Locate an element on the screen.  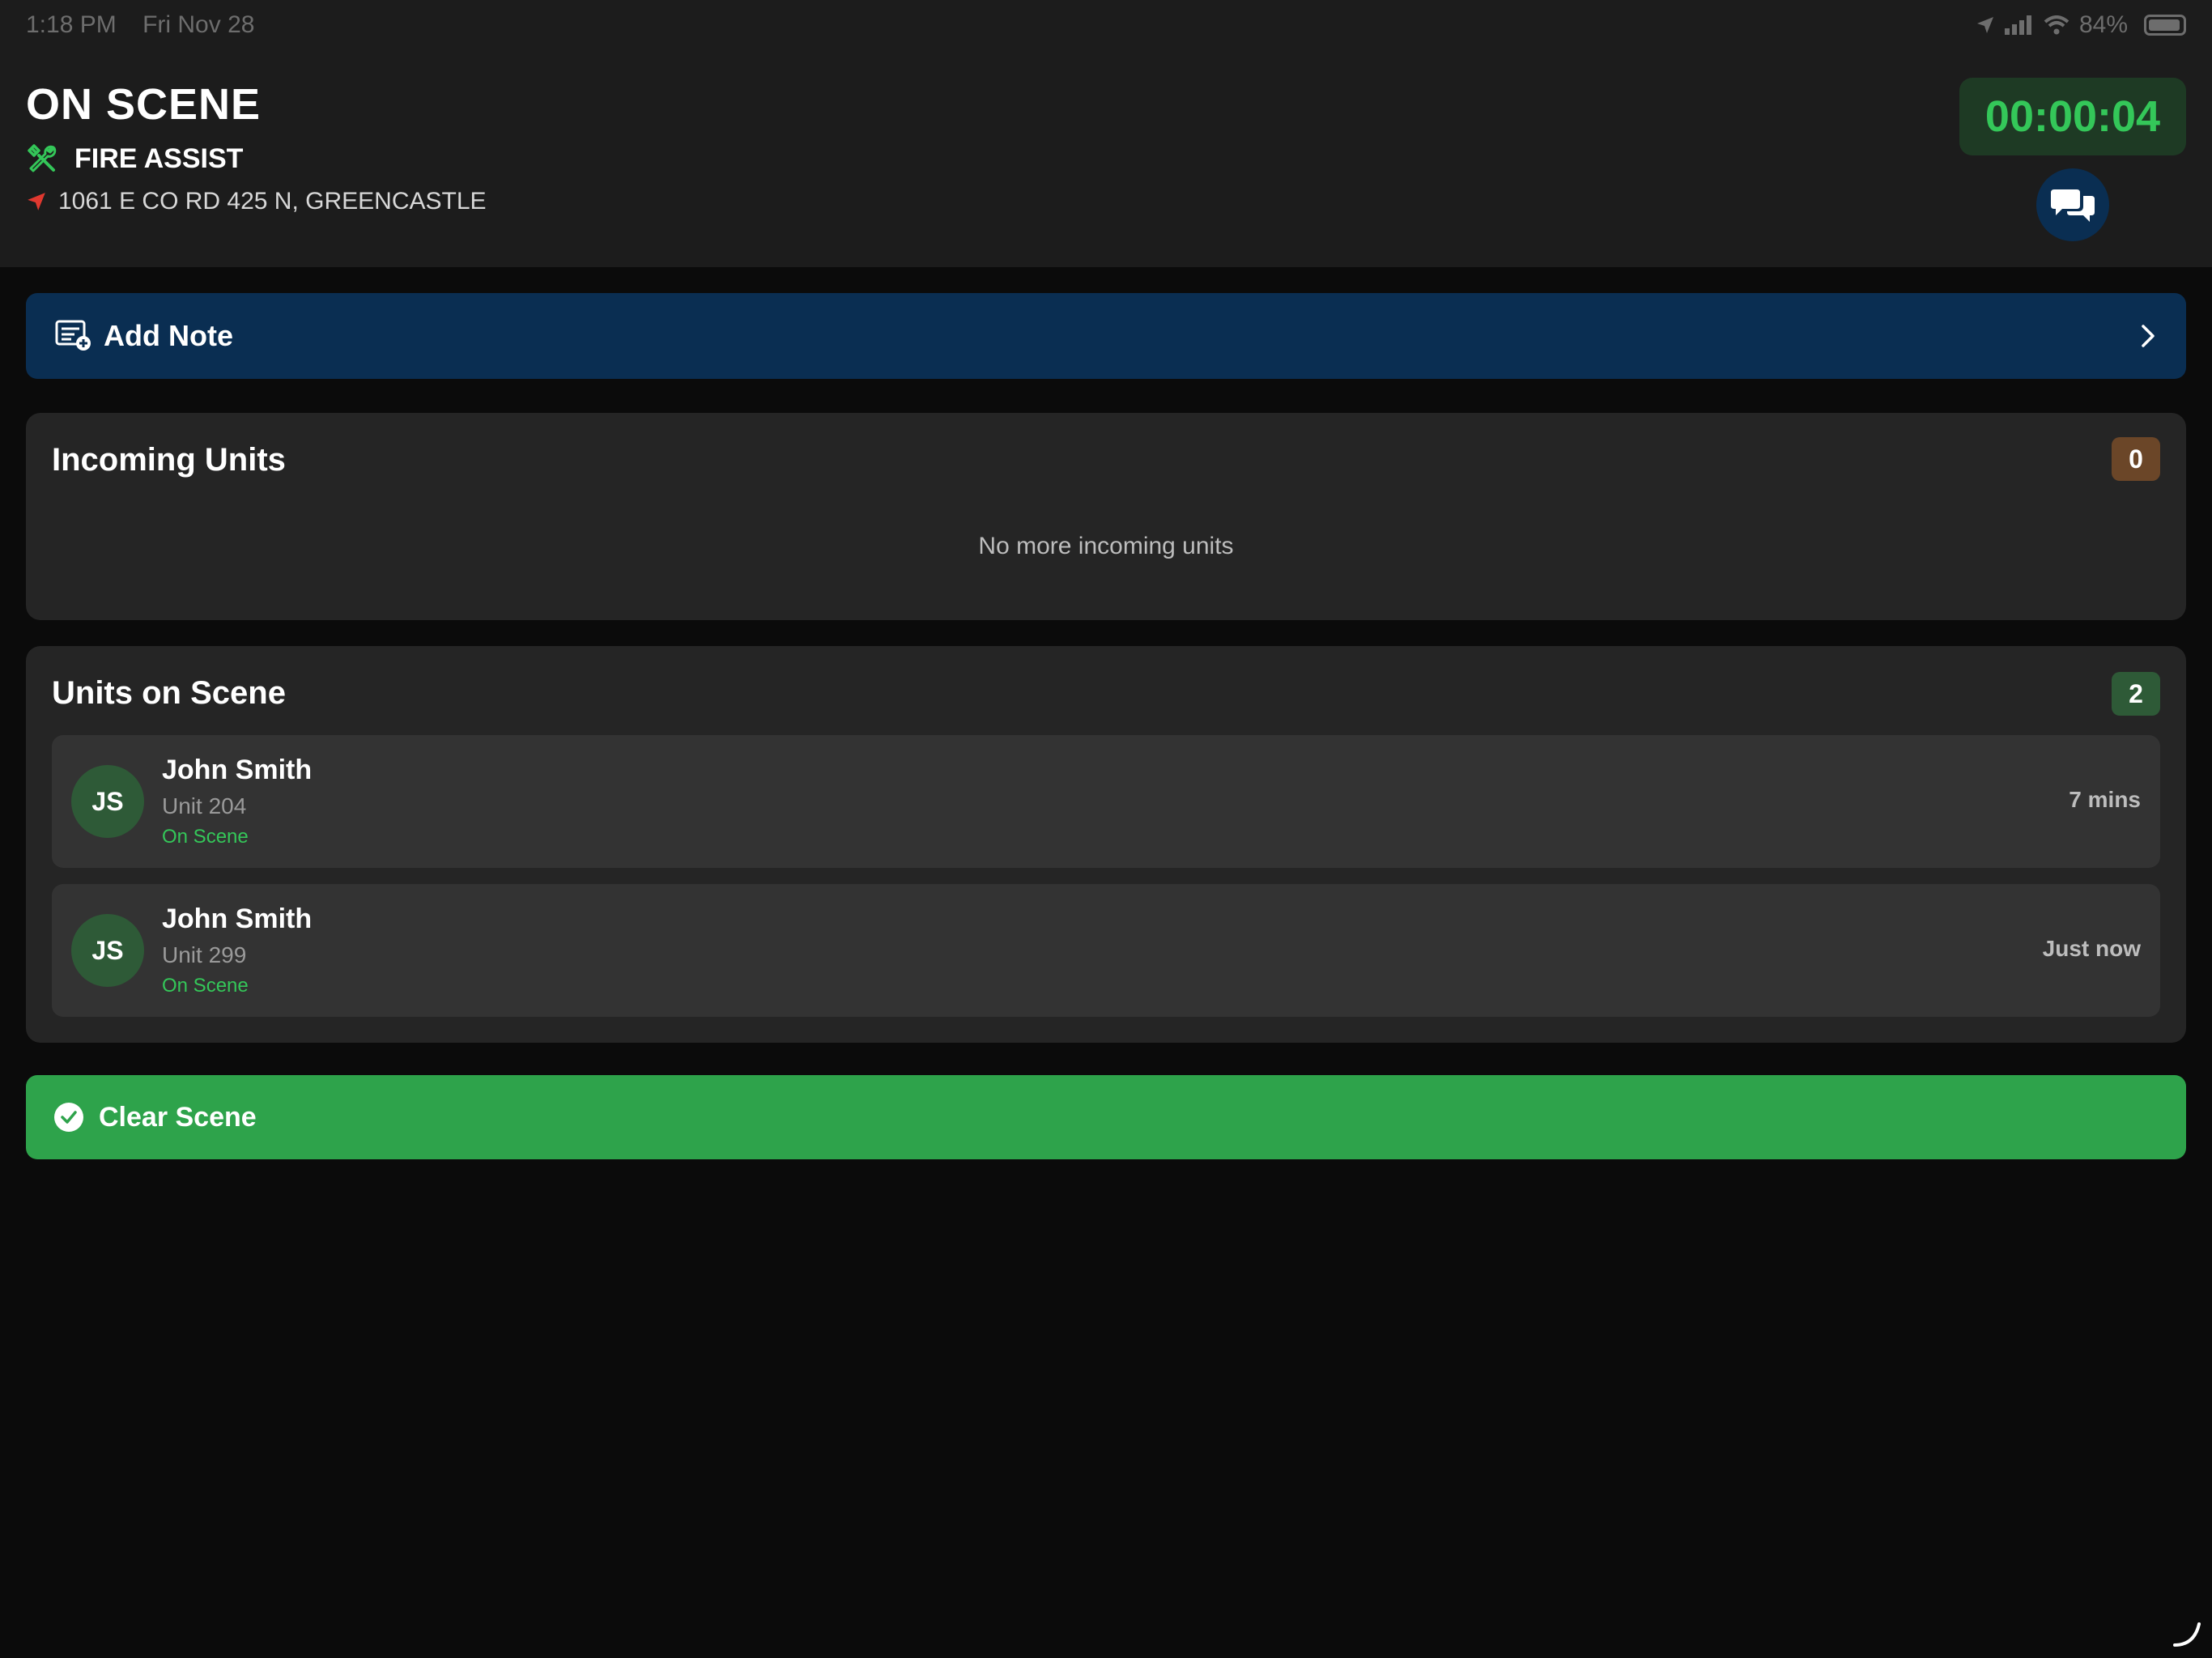
add-note-icon is located at coordinates (73, 335).